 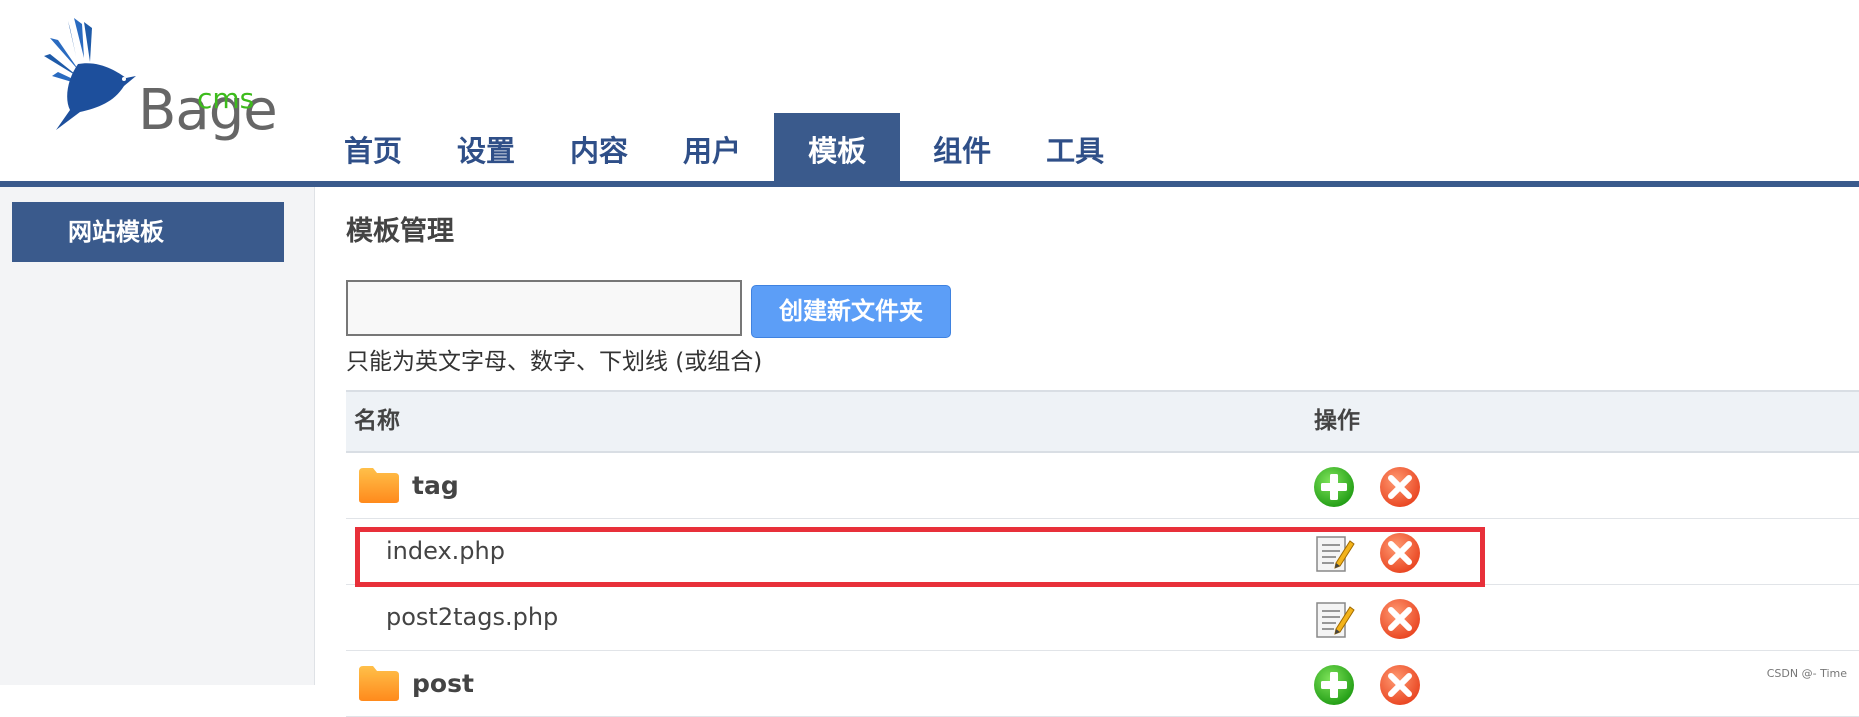 What do you see at coordinates (400, 231) in the screenshot?
I see `page-title: 模板管理` at bounding box center [400, 231].